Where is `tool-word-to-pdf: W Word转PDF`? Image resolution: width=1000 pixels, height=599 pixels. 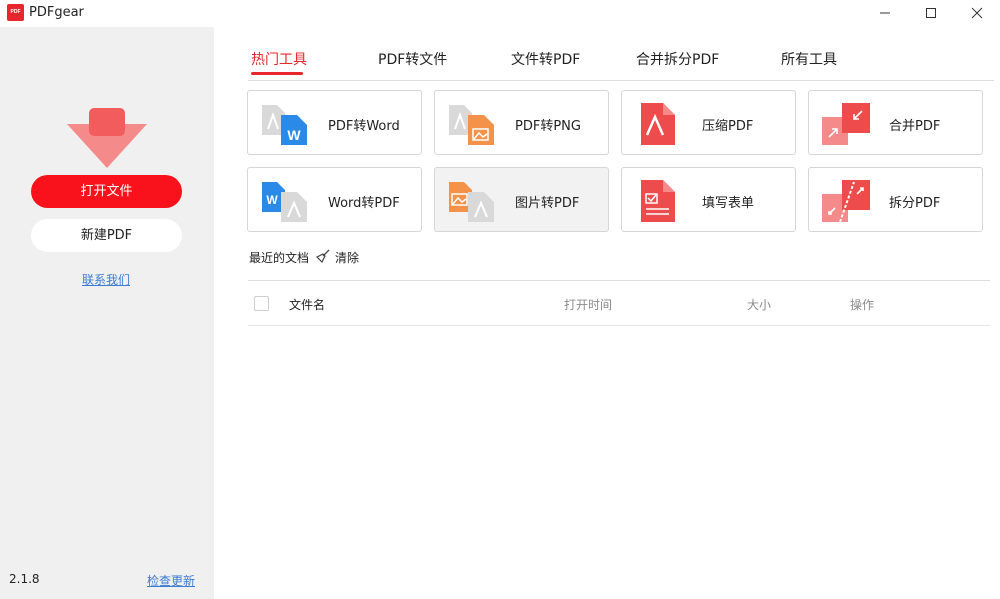
tool-word-to-pdf: W Word转PDF is located at coordinates (334, 199).